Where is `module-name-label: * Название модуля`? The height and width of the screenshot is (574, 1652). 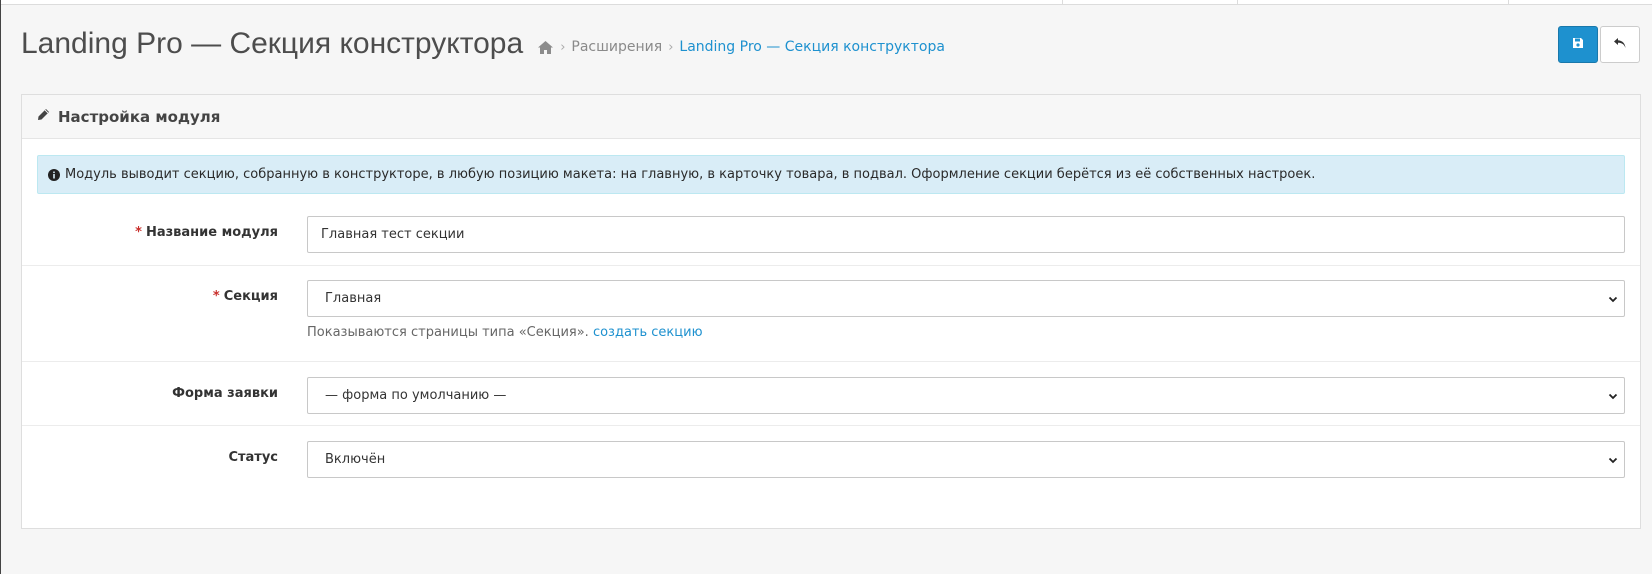 module-name-label: * Название модуля is located at coordinates (150, 232).